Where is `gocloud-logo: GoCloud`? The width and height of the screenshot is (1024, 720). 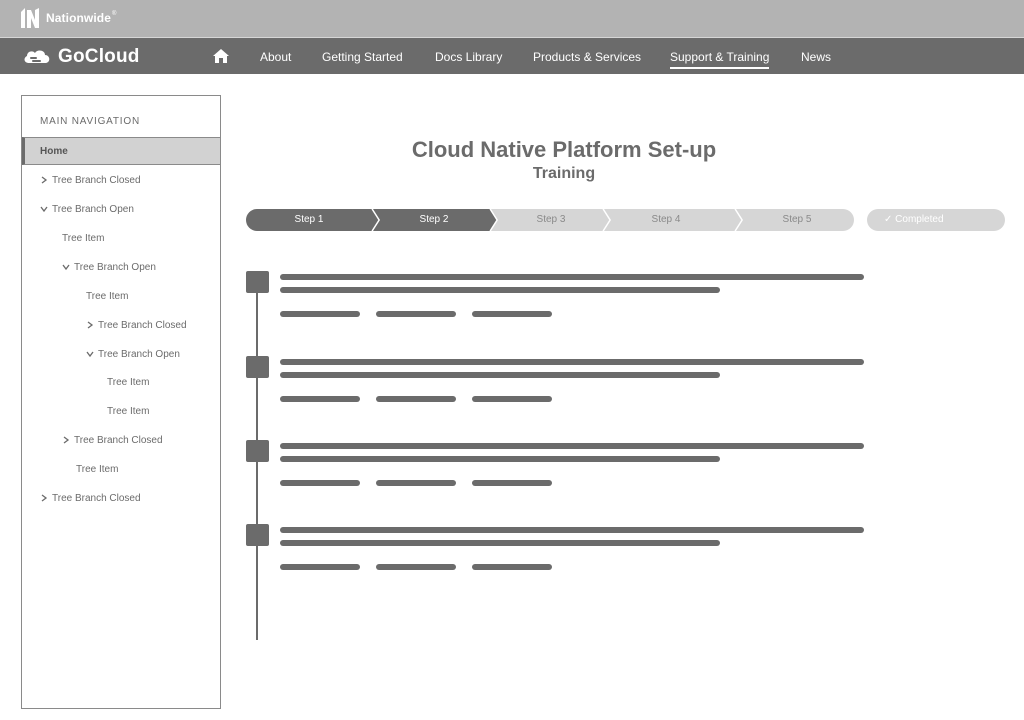
gocloud-logo: GoCloud is located at coordinates (81, 57).